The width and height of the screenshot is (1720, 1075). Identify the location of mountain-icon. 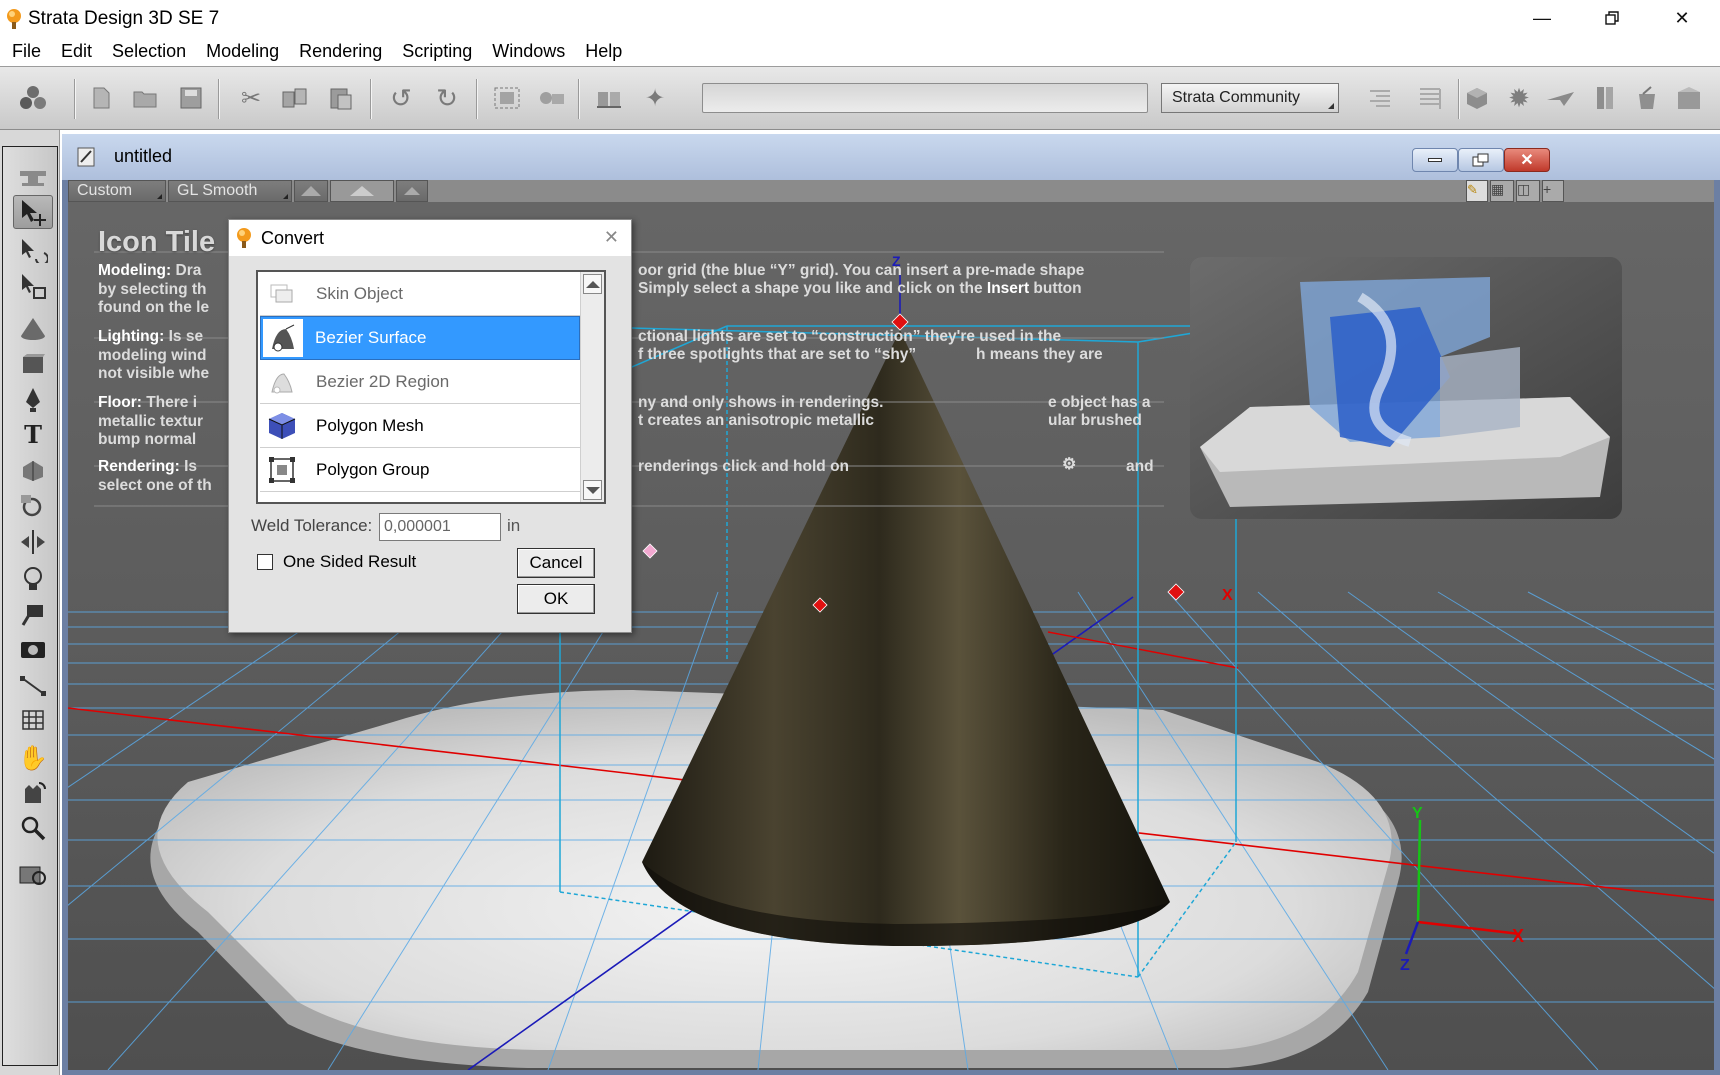
(362, 191).